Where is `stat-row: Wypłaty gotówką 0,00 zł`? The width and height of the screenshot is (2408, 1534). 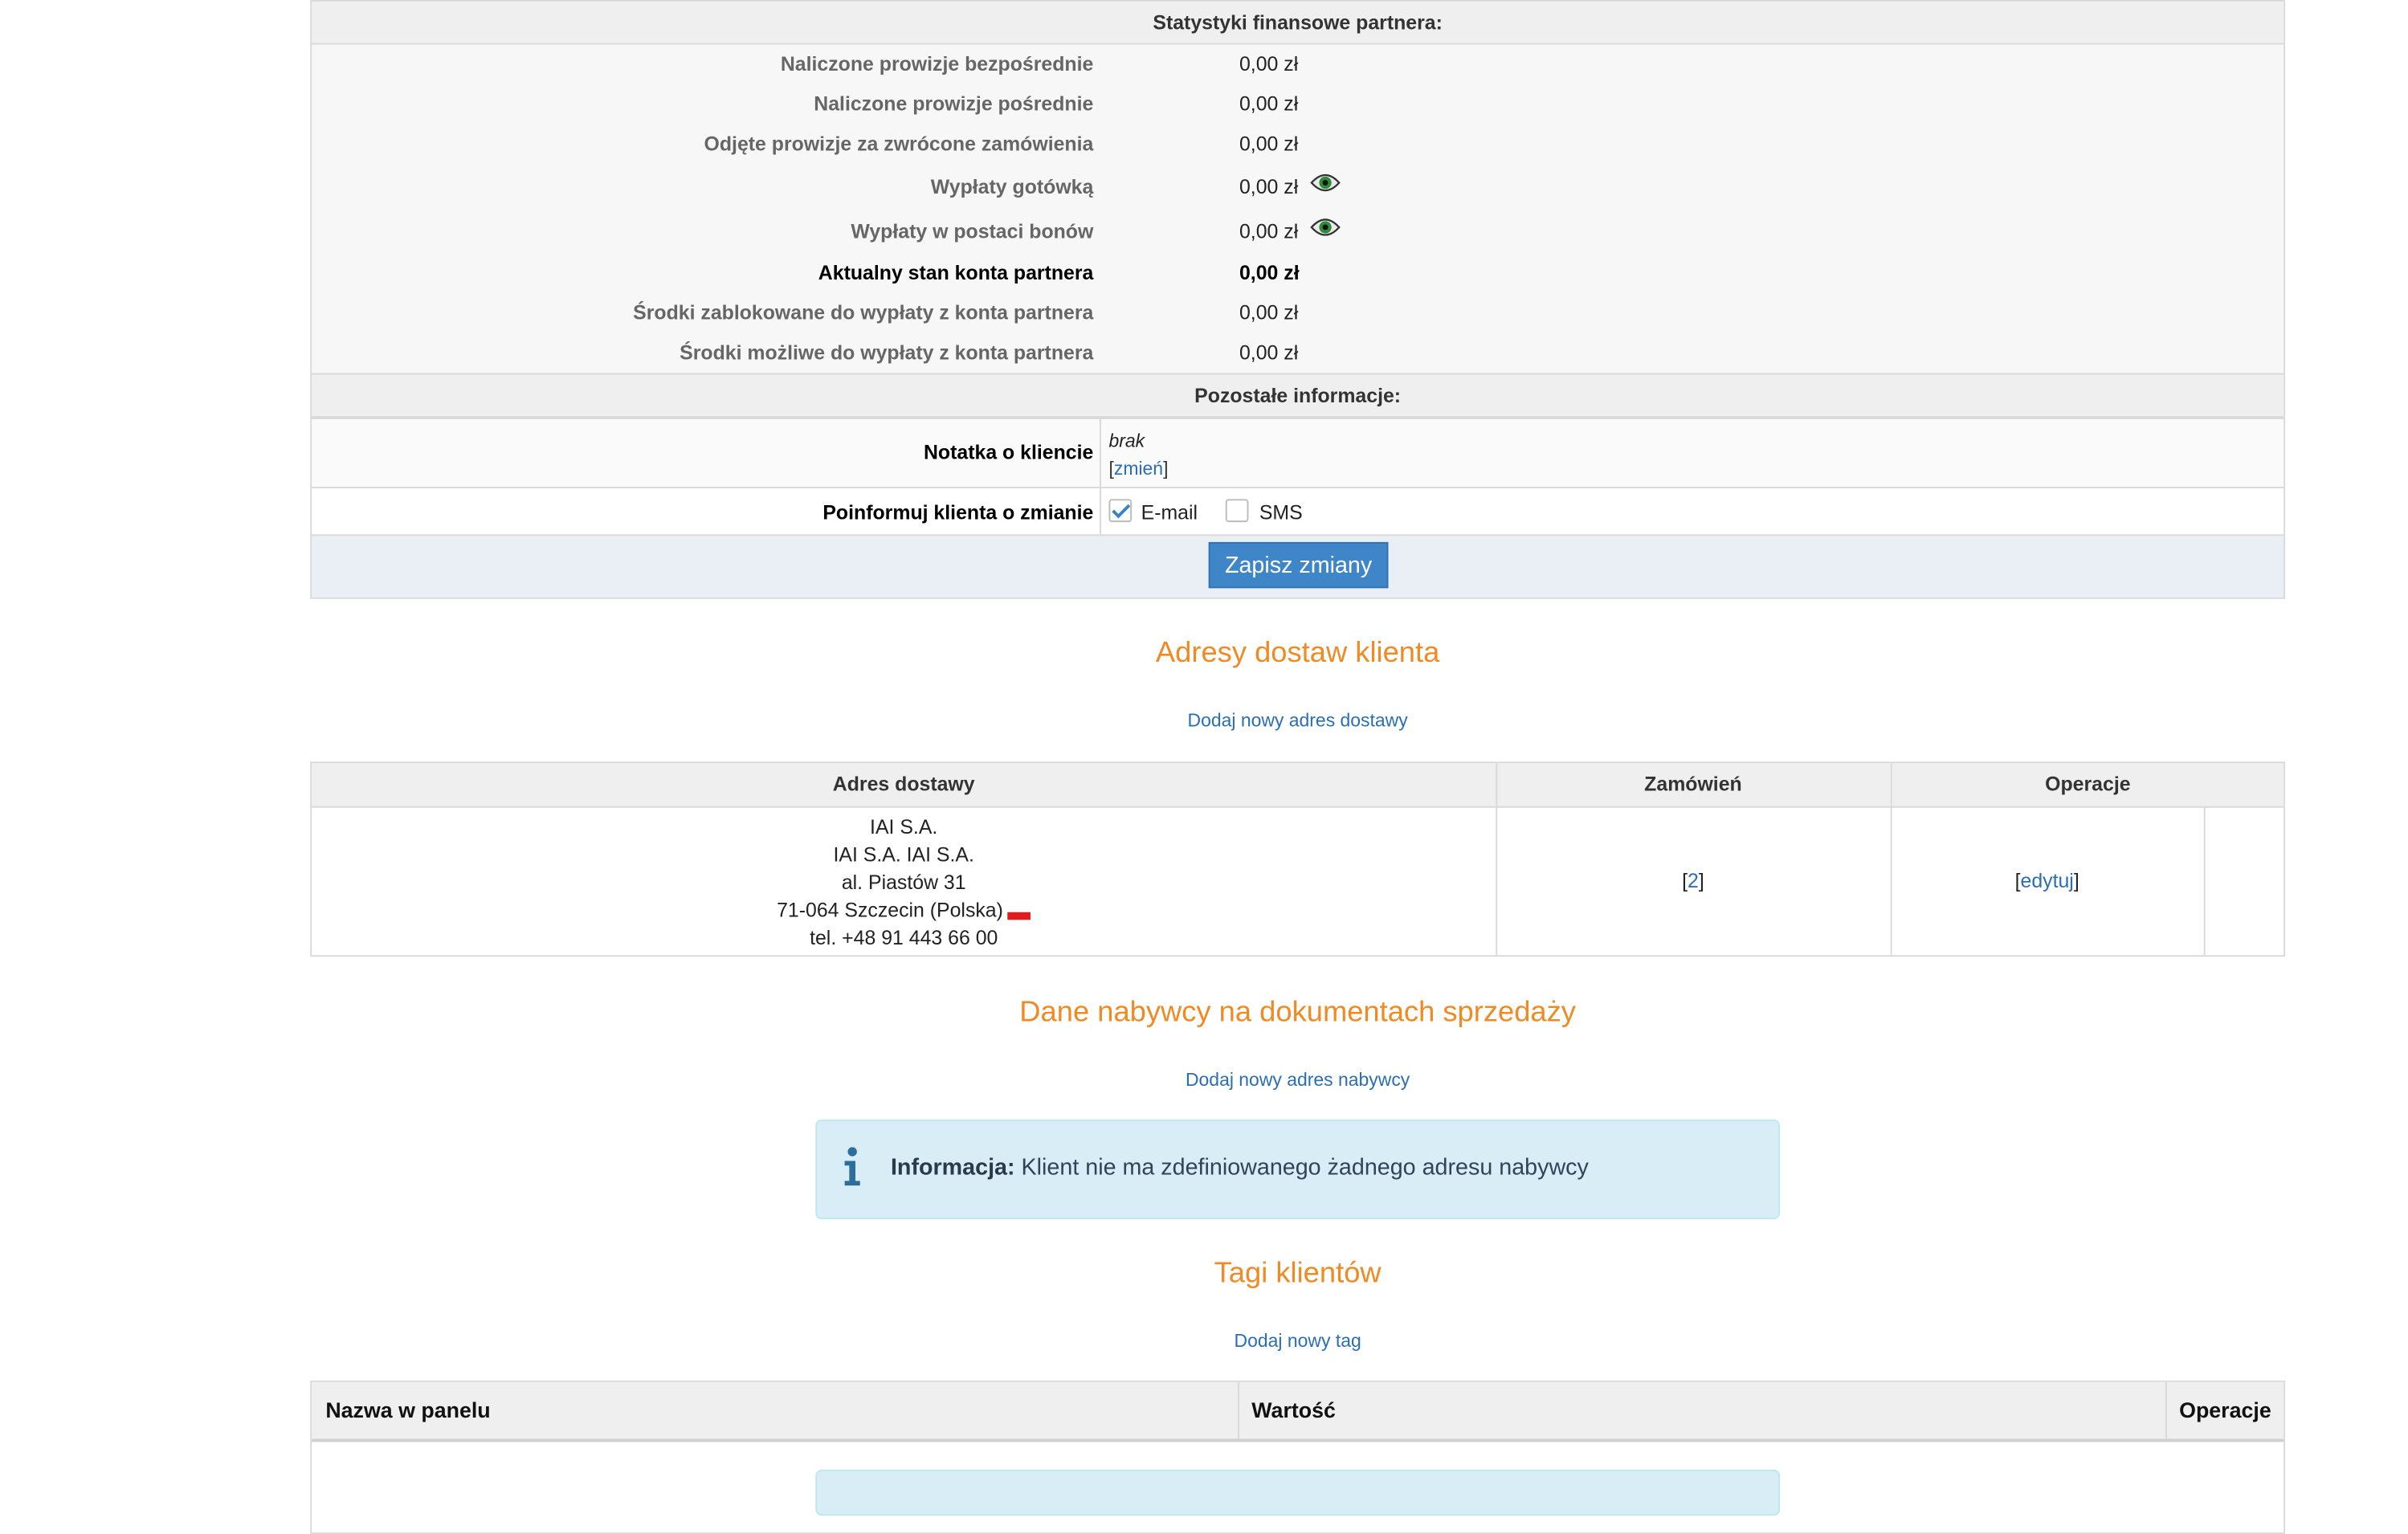
stat-row: Wypłaty gotówką 0,00 zł is located at coordinates (1298, 187).